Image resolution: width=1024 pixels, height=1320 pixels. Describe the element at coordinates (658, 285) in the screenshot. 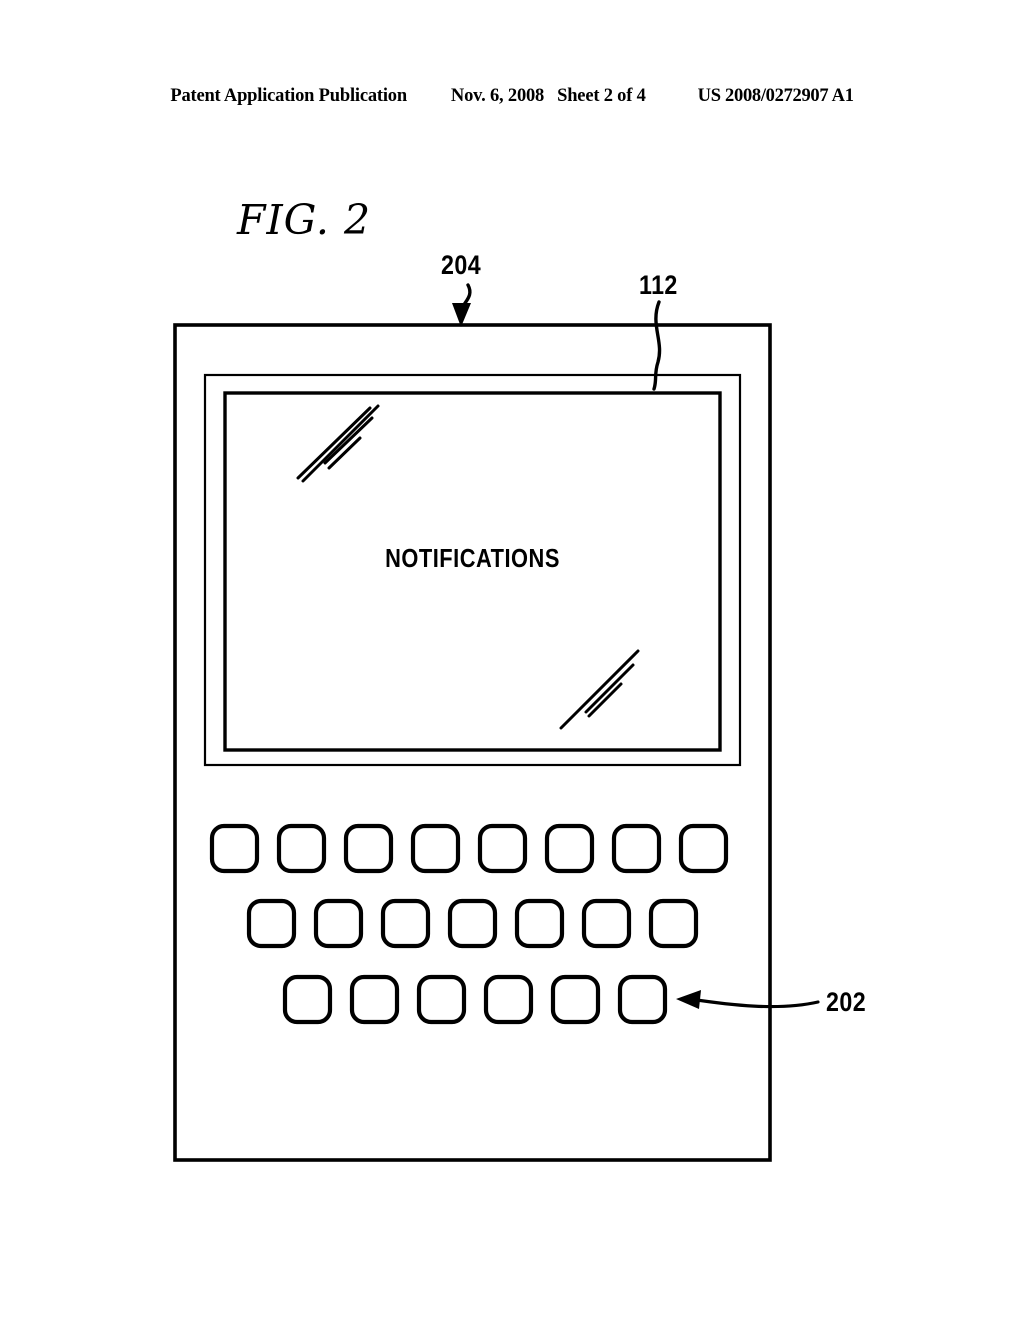

I see `reference-numeral-112: 112` at that location.